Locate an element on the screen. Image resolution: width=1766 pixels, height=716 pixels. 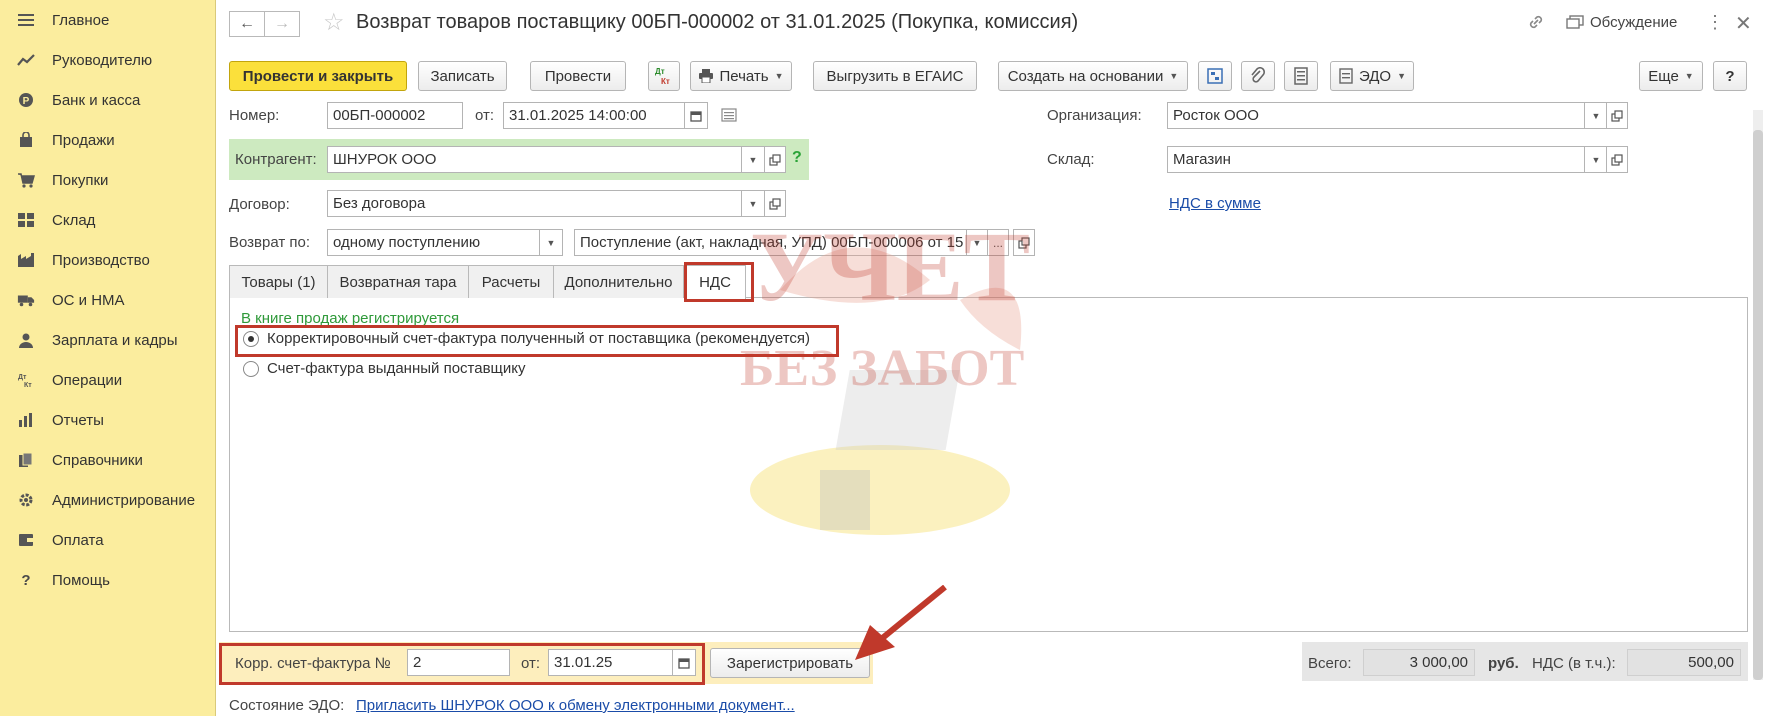
sidebar-item-reports: Отчеты is located at coordinates (108, 420).